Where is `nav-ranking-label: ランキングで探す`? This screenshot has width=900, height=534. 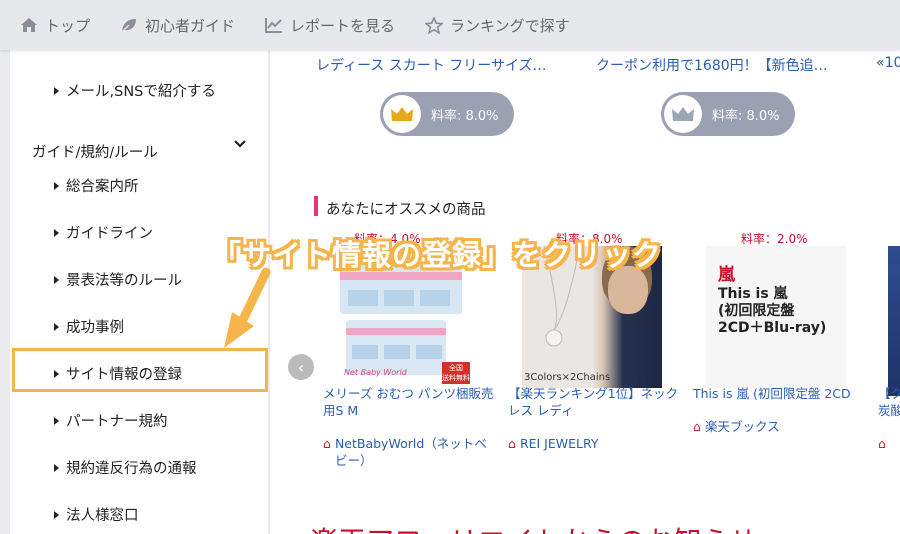 nav-ranking-label: ランキングで探す is located at coordinates (510, 25).